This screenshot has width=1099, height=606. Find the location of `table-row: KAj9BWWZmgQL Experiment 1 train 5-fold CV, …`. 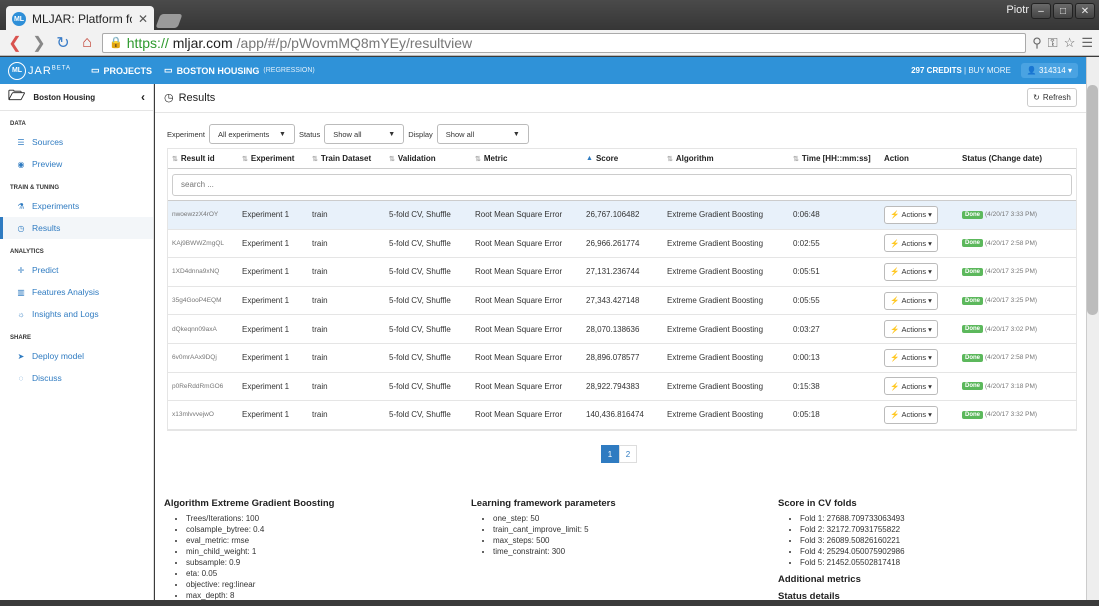

table-row: KAj9BWWZmgQL Experiment 1 train 5-fold CV, … is located at coordinates (622, 244).